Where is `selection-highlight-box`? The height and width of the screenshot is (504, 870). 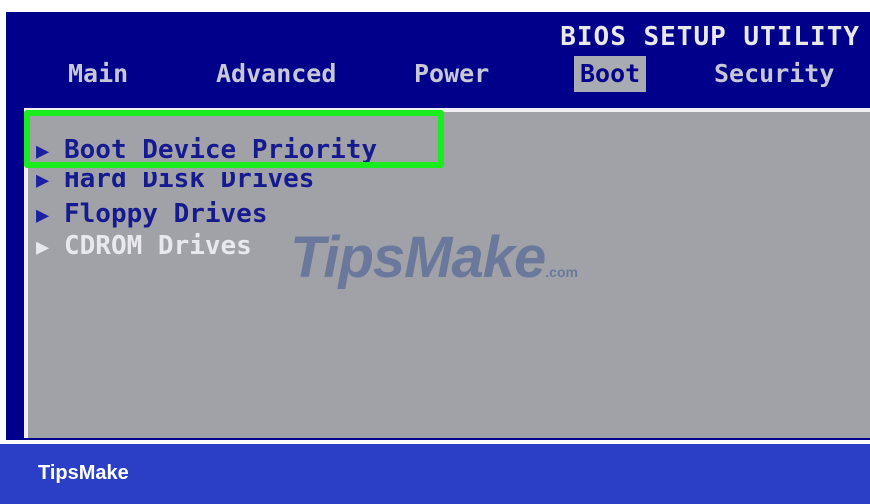 selection-highlight-box is located at coordinates (234, 139).